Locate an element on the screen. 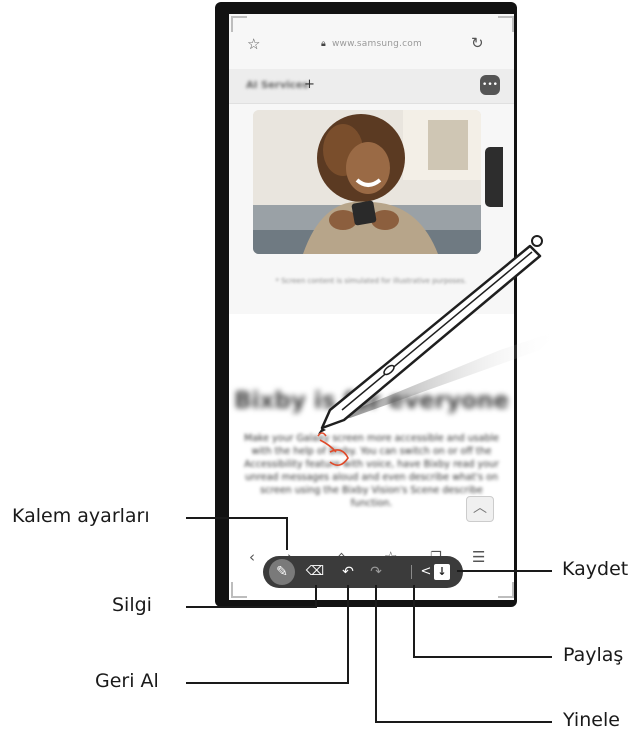 This screenshot has height=736, width=641. callout-redo: Yinele is located at coordinates (591, 720).